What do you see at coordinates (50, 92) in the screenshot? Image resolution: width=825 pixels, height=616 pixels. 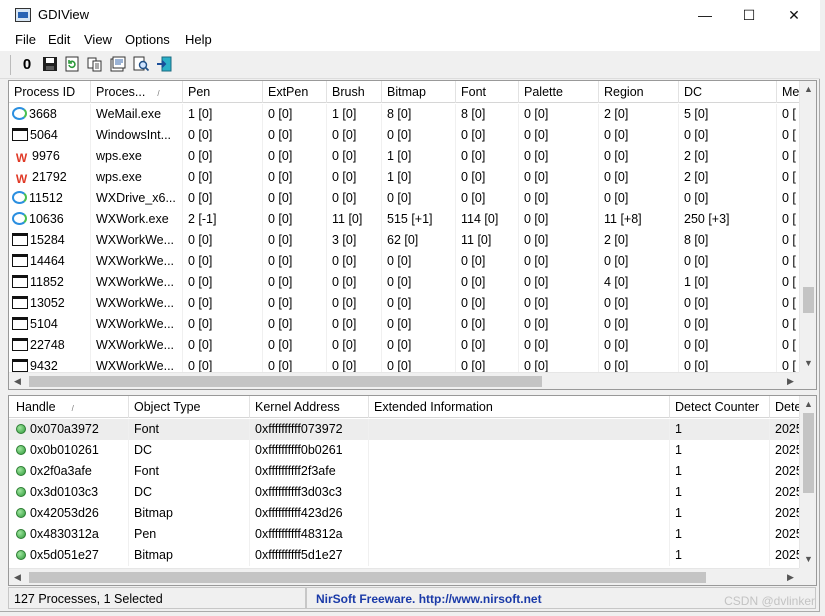 I see `col-process-id: Process ID` at bounding box center [50, 92].